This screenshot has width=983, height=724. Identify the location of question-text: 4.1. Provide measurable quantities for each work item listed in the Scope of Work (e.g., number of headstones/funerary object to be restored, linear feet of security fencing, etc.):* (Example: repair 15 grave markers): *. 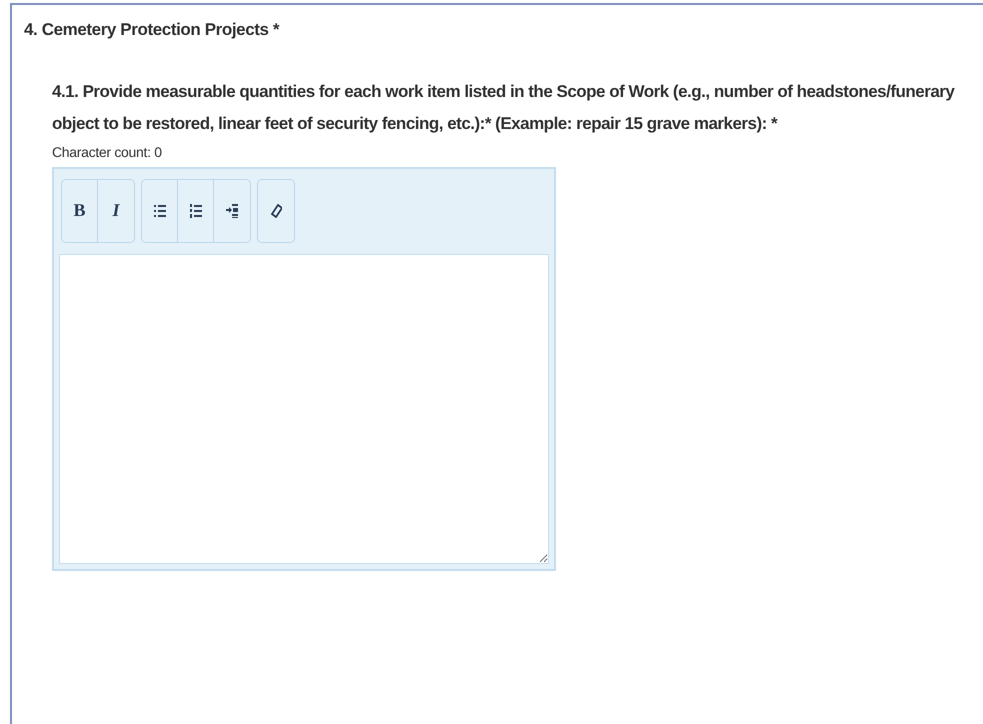
(504, 107).